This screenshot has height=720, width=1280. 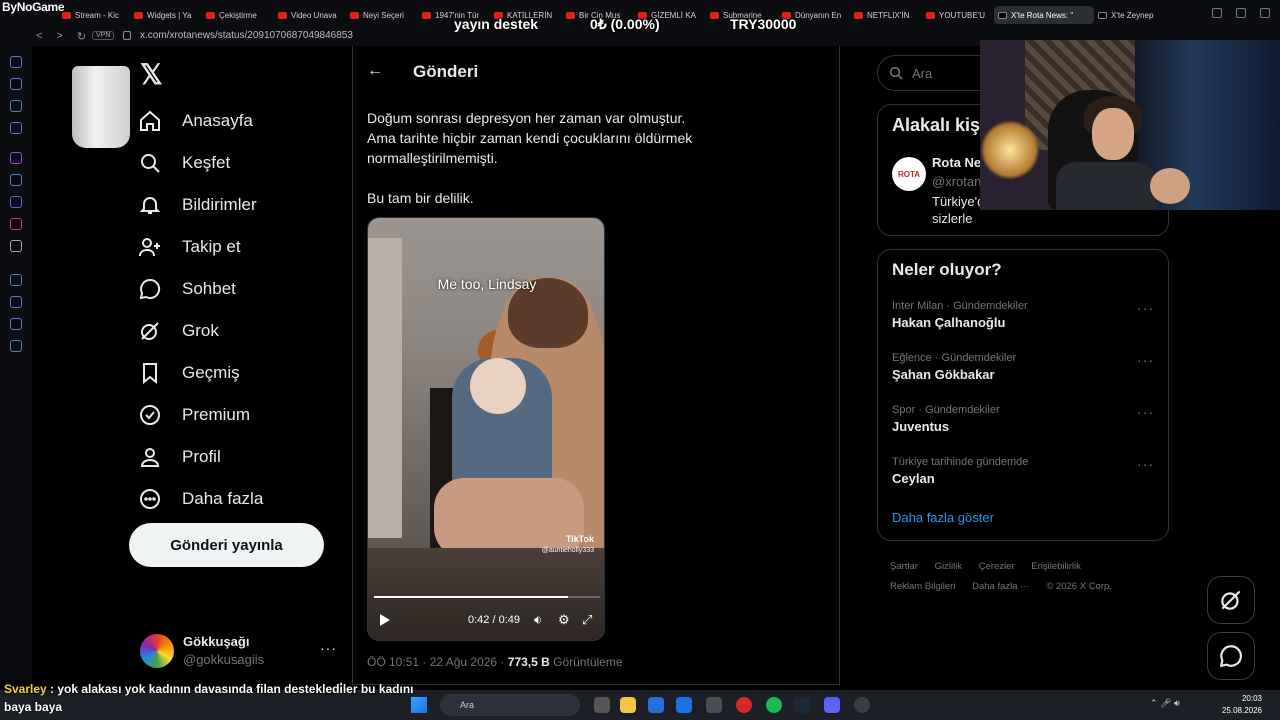 What do you see at coordinates (954, 358) in the screenshot?
I see `trend-context: Eğlence · Gündemdekiler` at bounding box center [954, 358].